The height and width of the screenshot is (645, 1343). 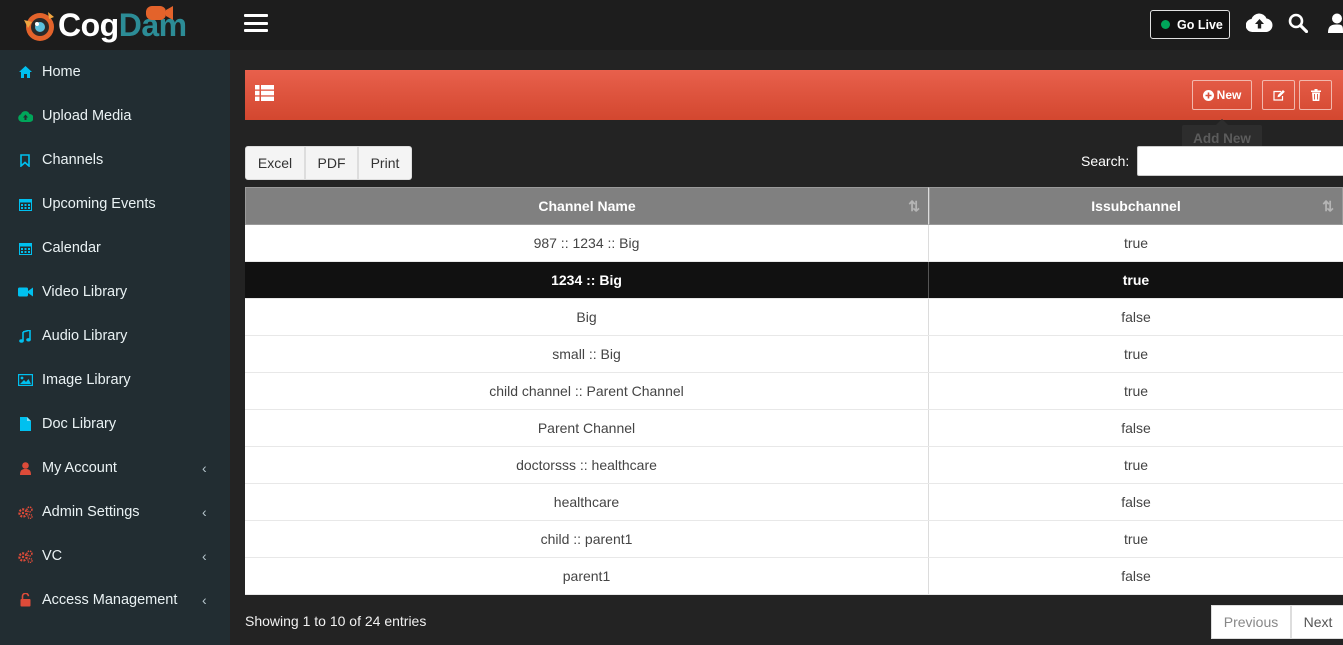 What do you see at coordinates (1105, 161) in the screenshot?
I see `search-label: Search:` at bounding box center [1105, 161].